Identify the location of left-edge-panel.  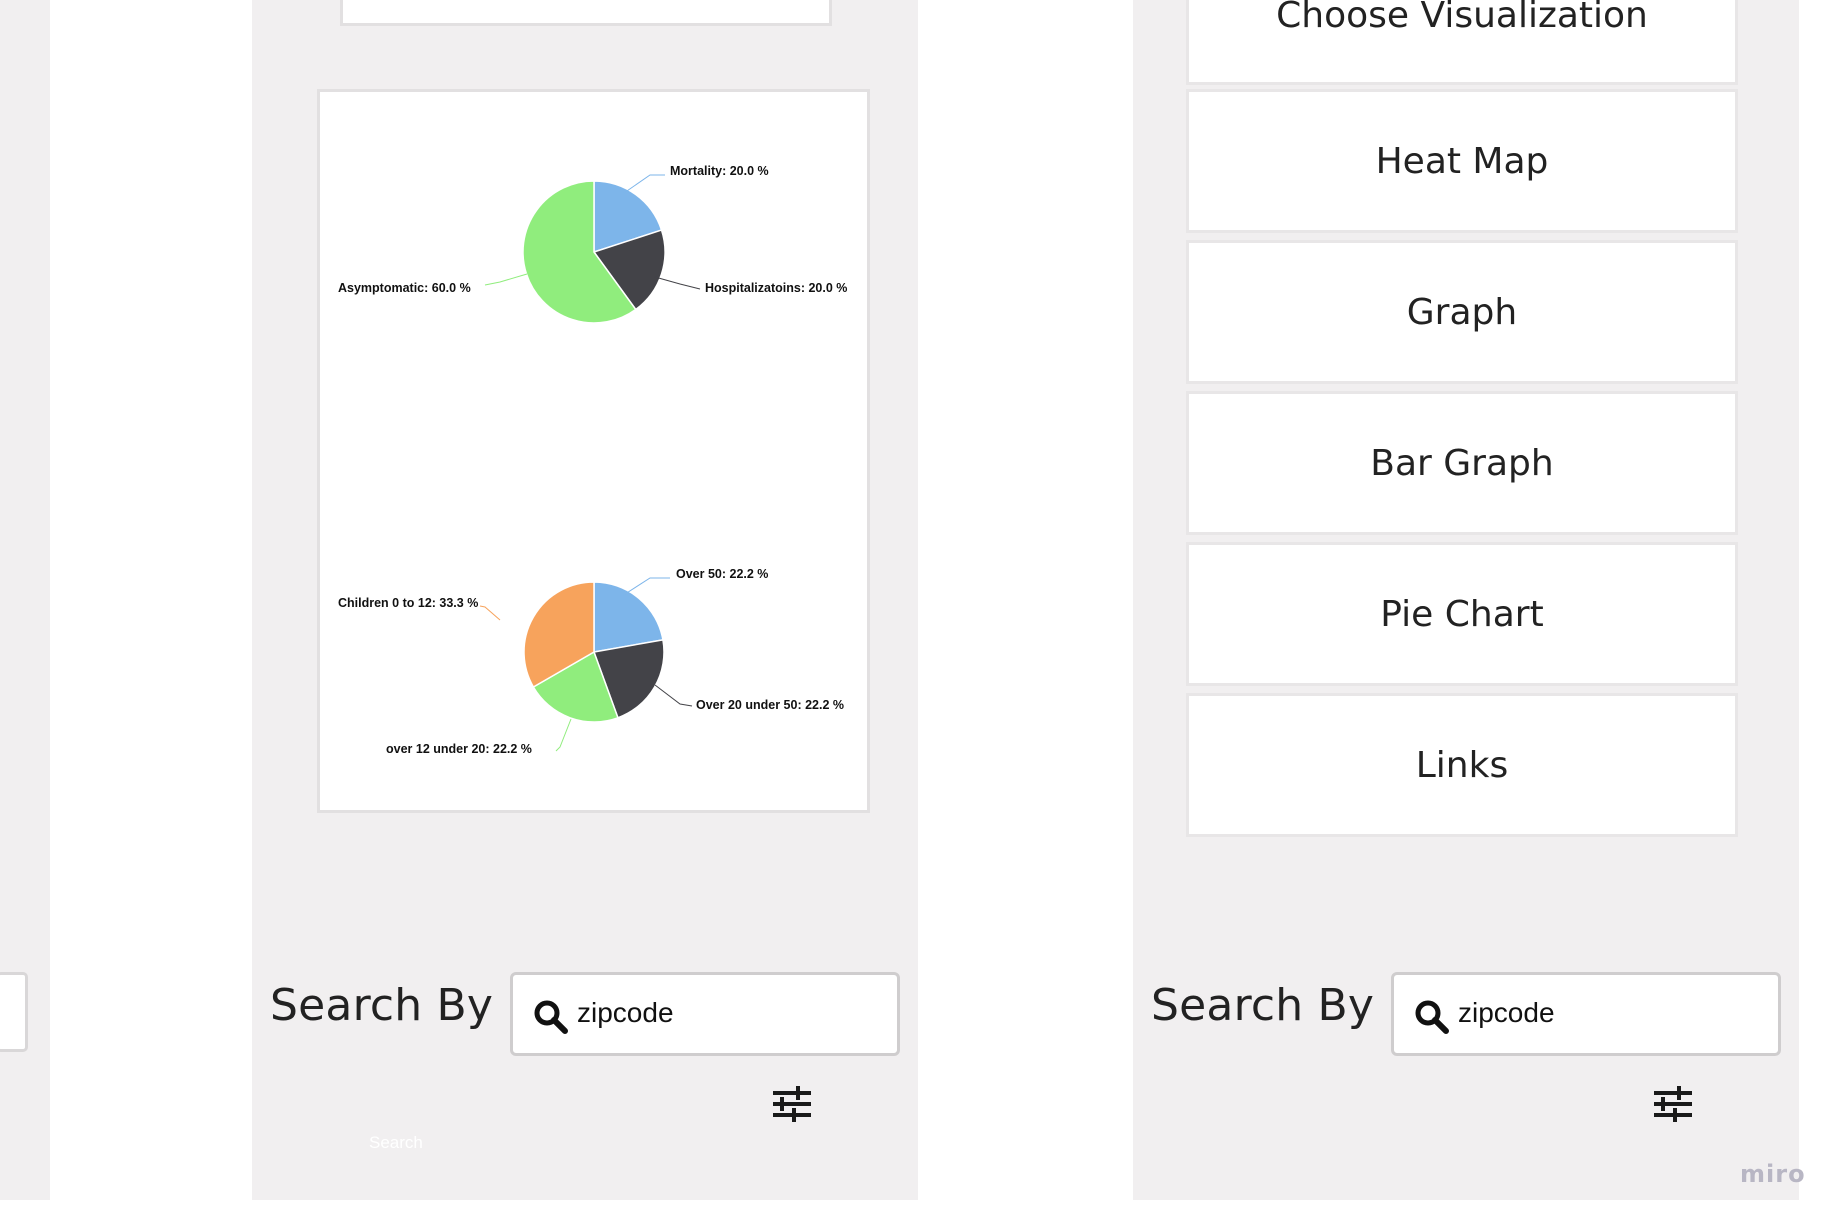
(25, 600).